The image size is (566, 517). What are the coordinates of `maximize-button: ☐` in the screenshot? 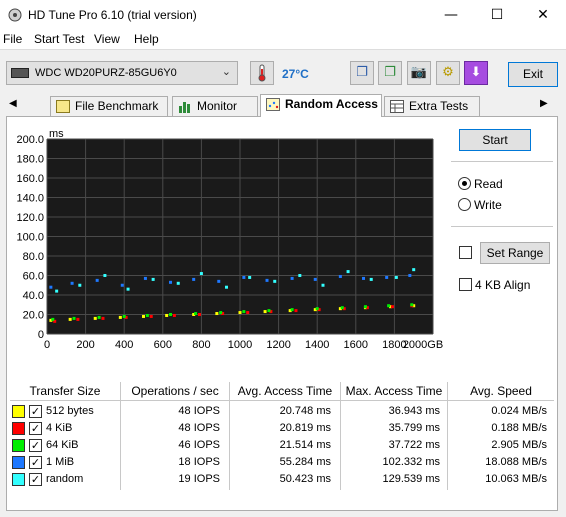 It's located at (497, 15).